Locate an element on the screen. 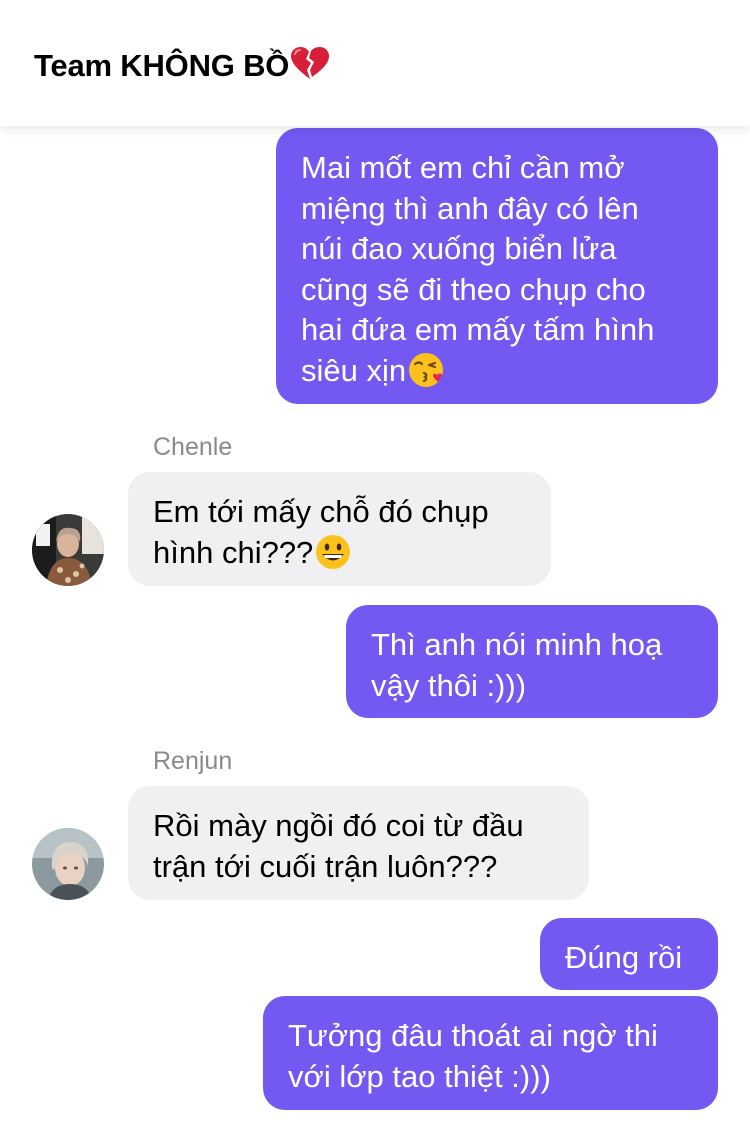 The image size is (750, 1129). incoming-message: Em tới mấy chỗ đó chụp hình chi??? is located at coordinates (339, 529).